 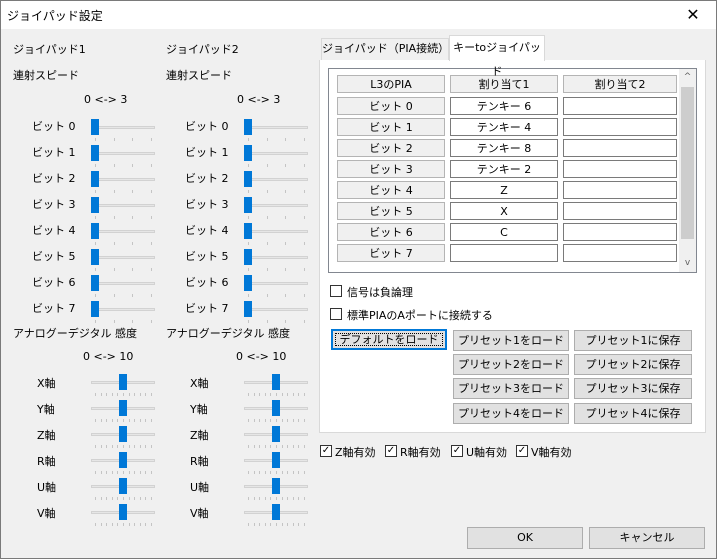 What do you see at coordinates (457, 451) in the screenshot?
I see `u-axis-enable-checkbox: ✓` at bounding box center [457, 451].